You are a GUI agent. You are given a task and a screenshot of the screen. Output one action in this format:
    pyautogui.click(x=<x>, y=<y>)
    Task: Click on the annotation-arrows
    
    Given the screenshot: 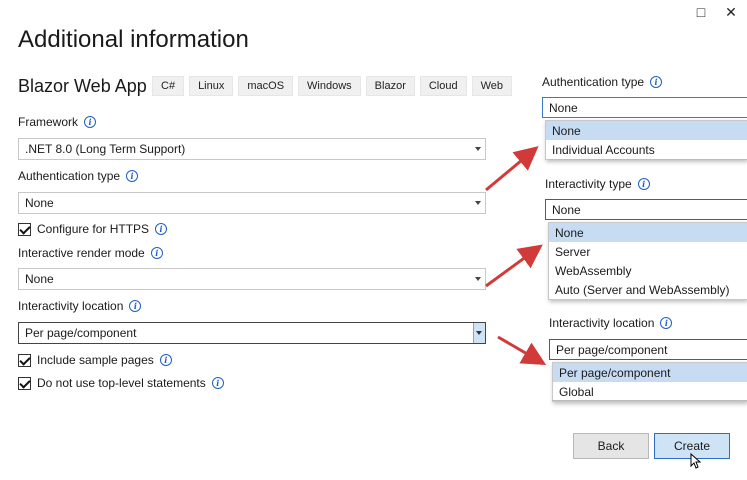 What is the action you would take?
    pyautogui.click(x=516, y=256)
    